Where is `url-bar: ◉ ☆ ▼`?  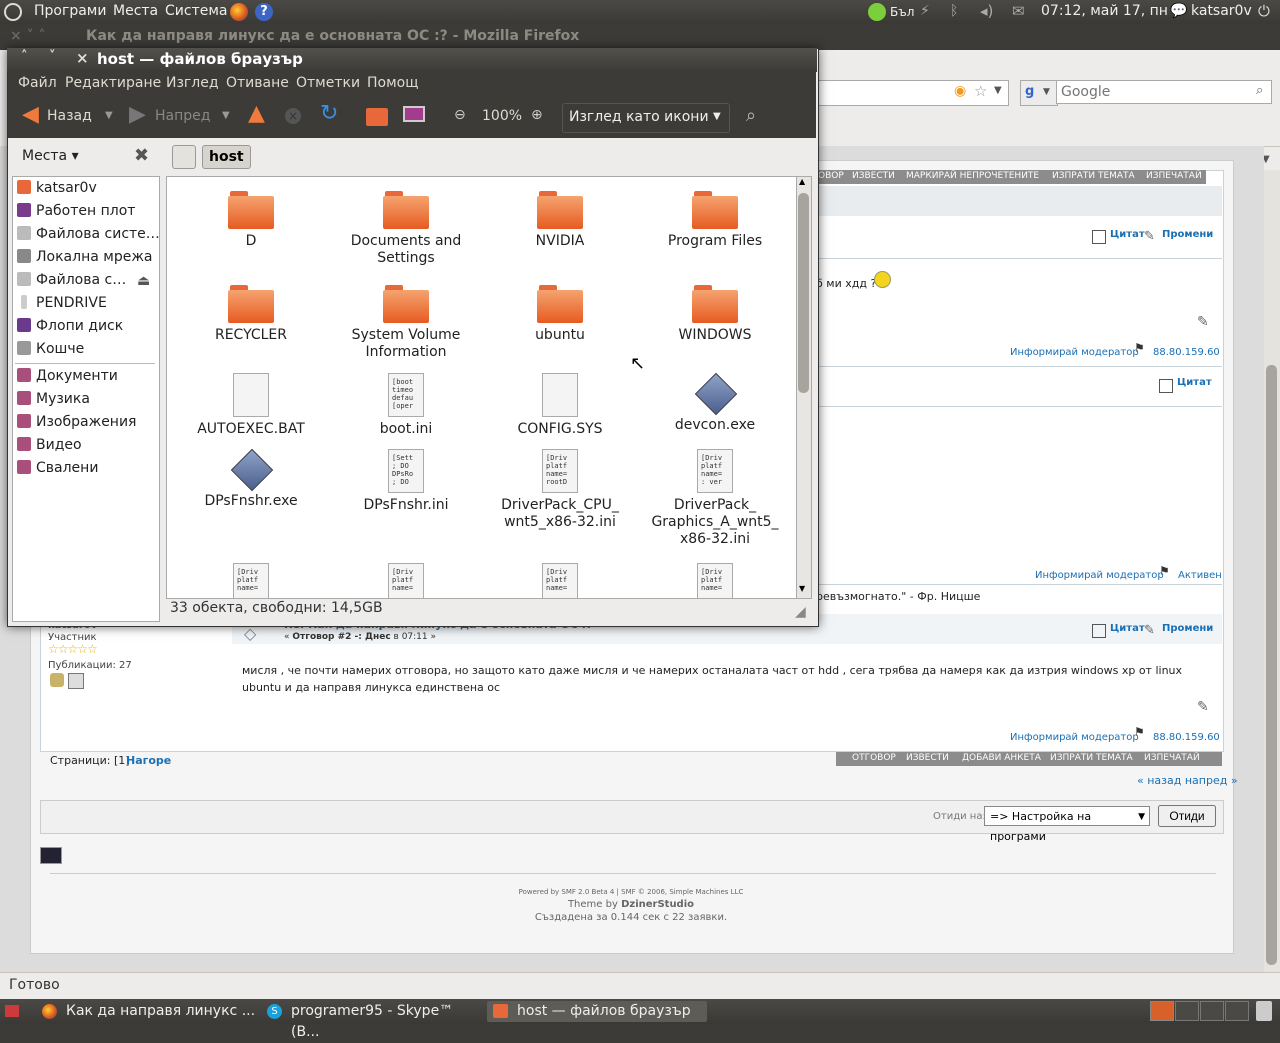
url-bar: ◉ ☆ ▼ is located at coordinates (913, 93).